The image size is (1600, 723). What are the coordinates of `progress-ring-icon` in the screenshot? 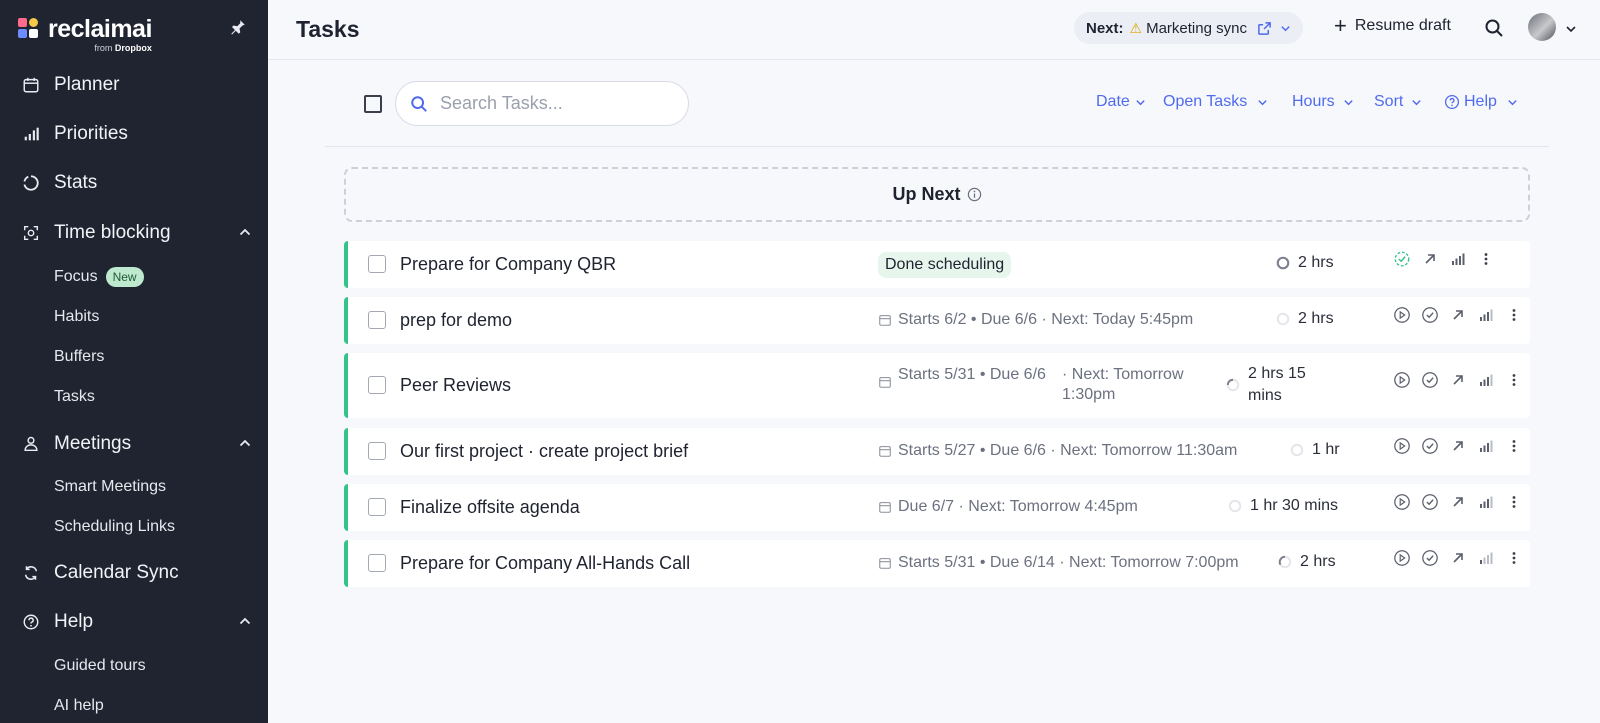 It's located at (1235, 506).